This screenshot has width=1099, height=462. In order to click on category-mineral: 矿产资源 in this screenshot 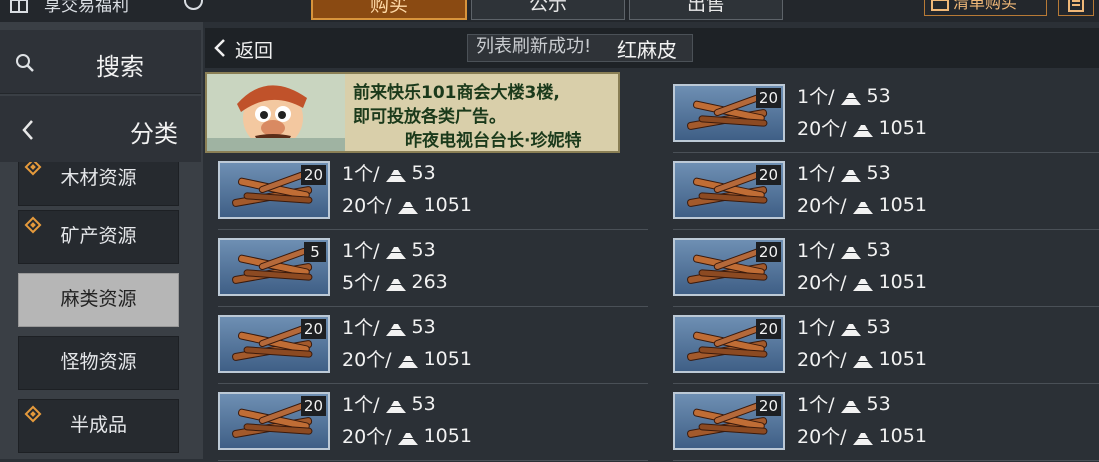, I will do `click(98, 237)`.